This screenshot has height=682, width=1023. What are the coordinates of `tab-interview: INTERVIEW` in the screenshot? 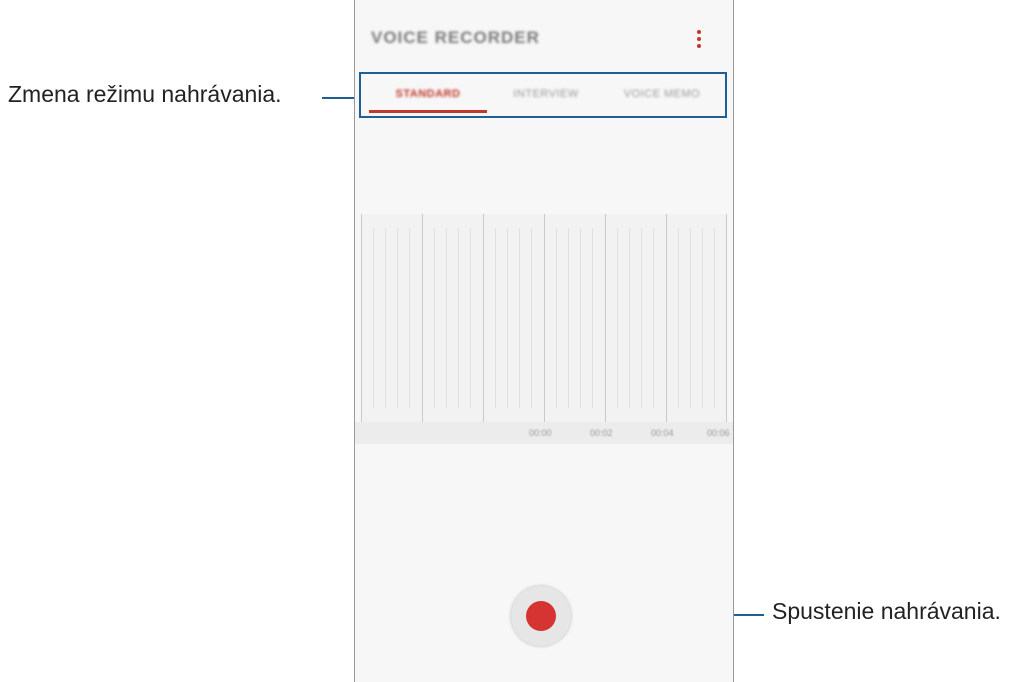 It's located at (546, 94).